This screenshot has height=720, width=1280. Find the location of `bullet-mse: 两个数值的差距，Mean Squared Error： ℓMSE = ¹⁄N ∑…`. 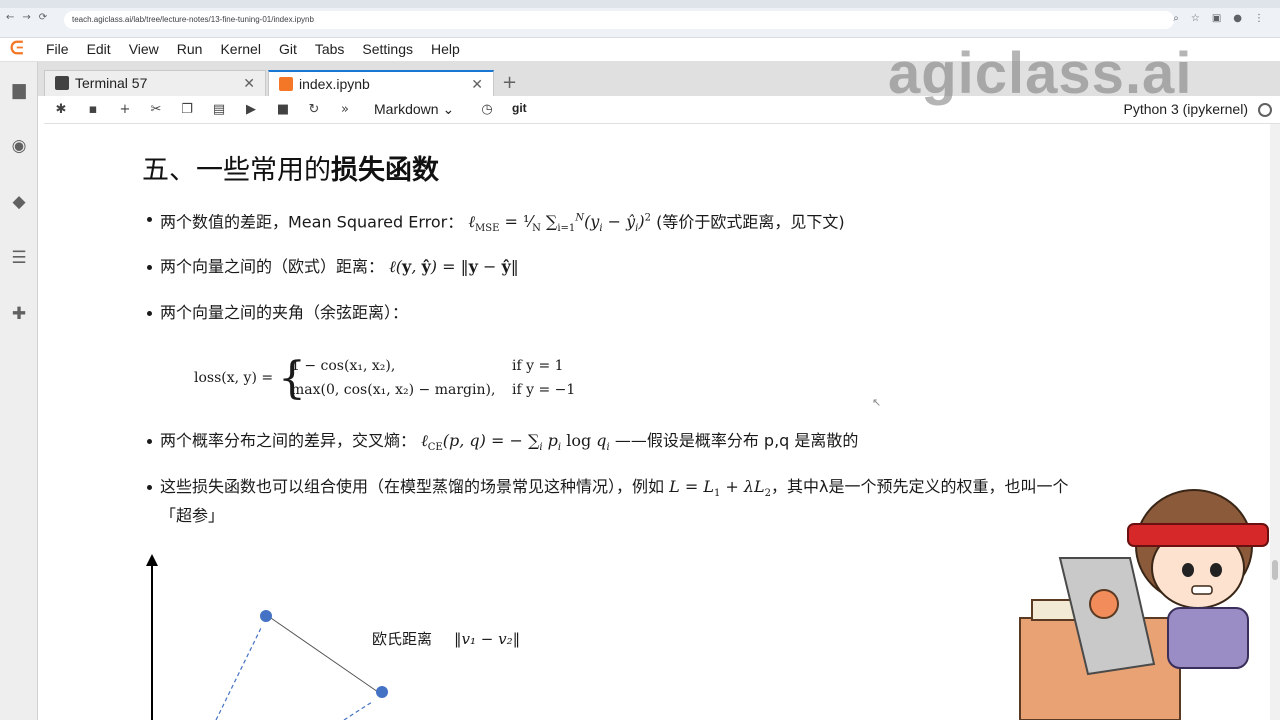

bullet-mse: 两个数值的差距，Mean Squared Error： ℓMSE = ¹⁄N ∑… is located at coordinates (496, 224).